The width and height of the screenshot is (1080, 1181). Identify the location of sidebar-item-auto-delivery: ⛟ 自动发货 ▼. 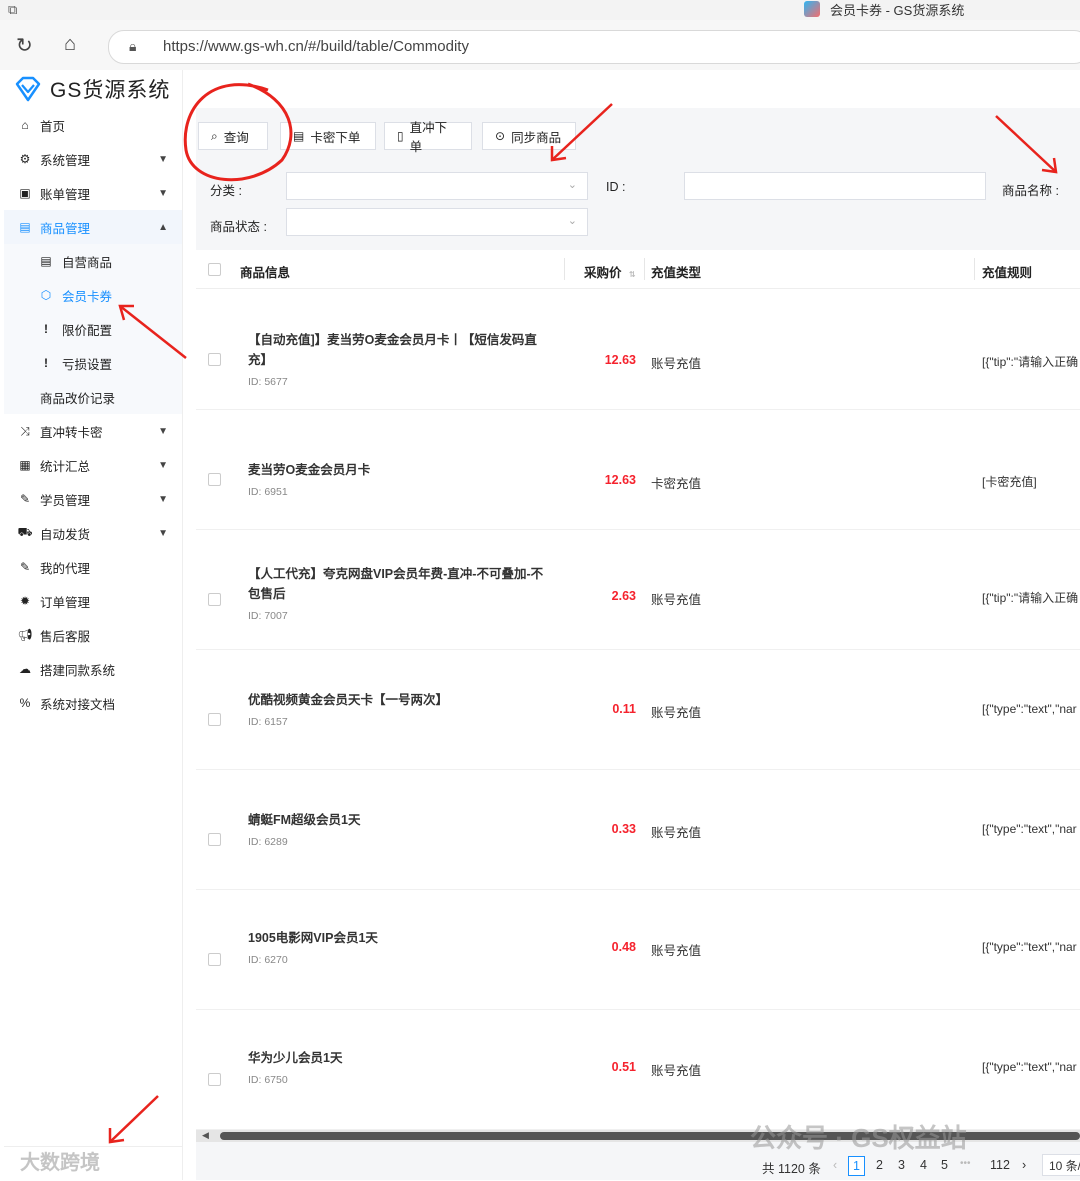
(93, 533).